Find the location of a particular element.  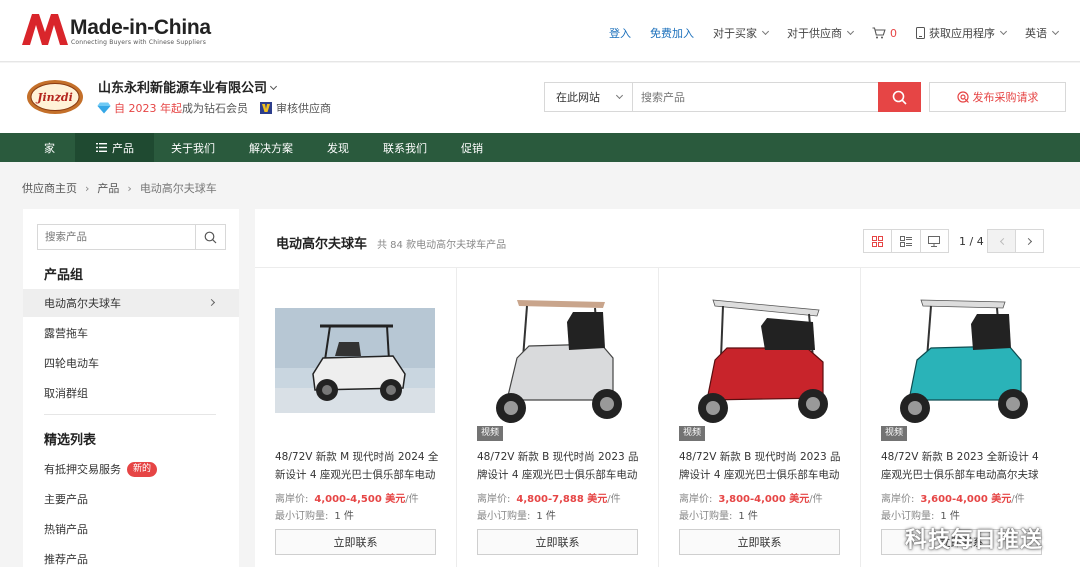

nav-home: 家 is located at coordinates (37, 147).